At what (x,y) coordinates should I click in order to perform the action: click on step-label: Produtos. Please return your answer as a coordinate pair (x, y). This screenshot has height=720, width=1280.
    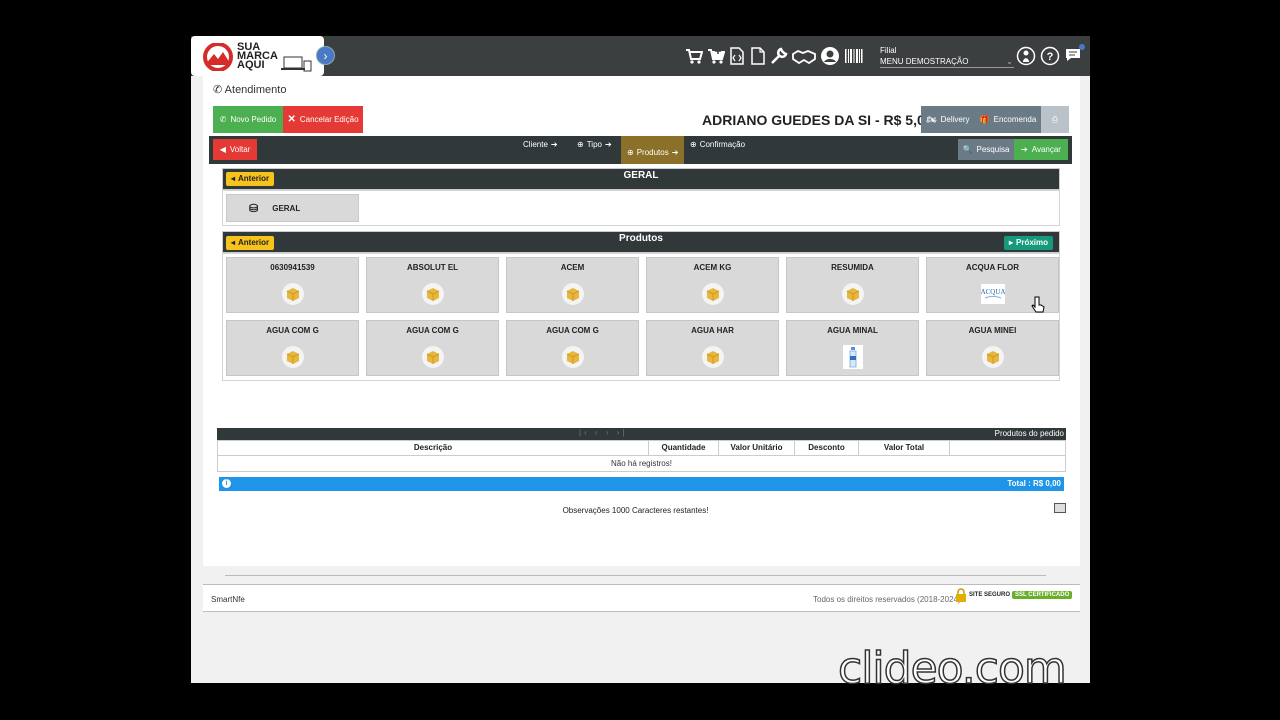
    Looking at the image, I should click on (652, 152).